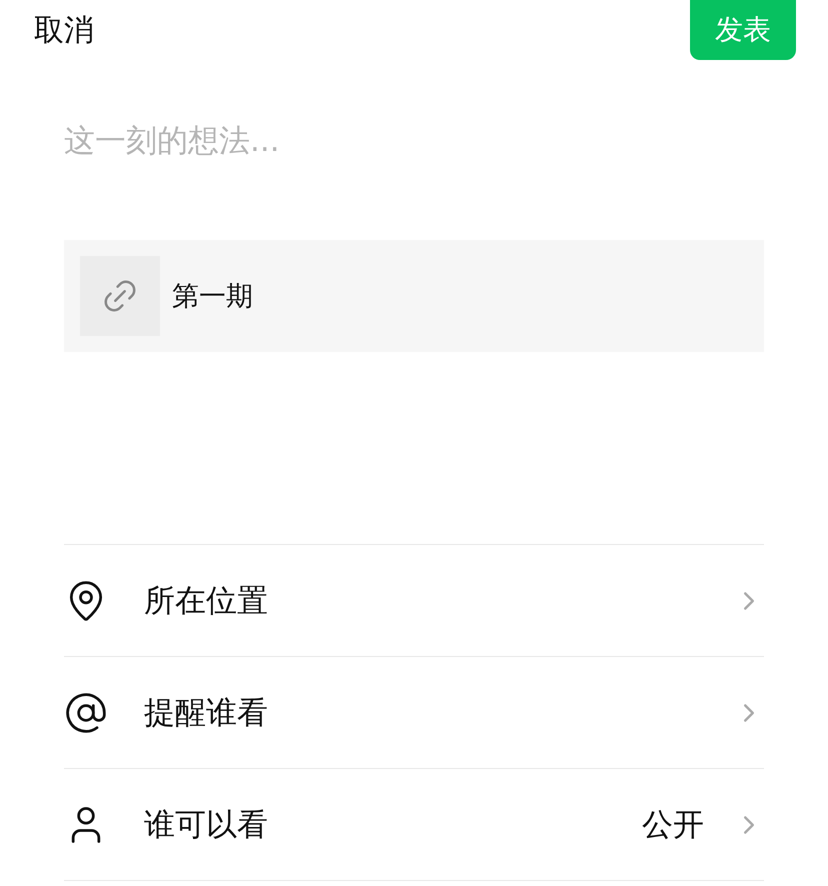 This screenshot has height=886, width=828. I want to click on option-row: 提醒谁看, so click(414, 713).